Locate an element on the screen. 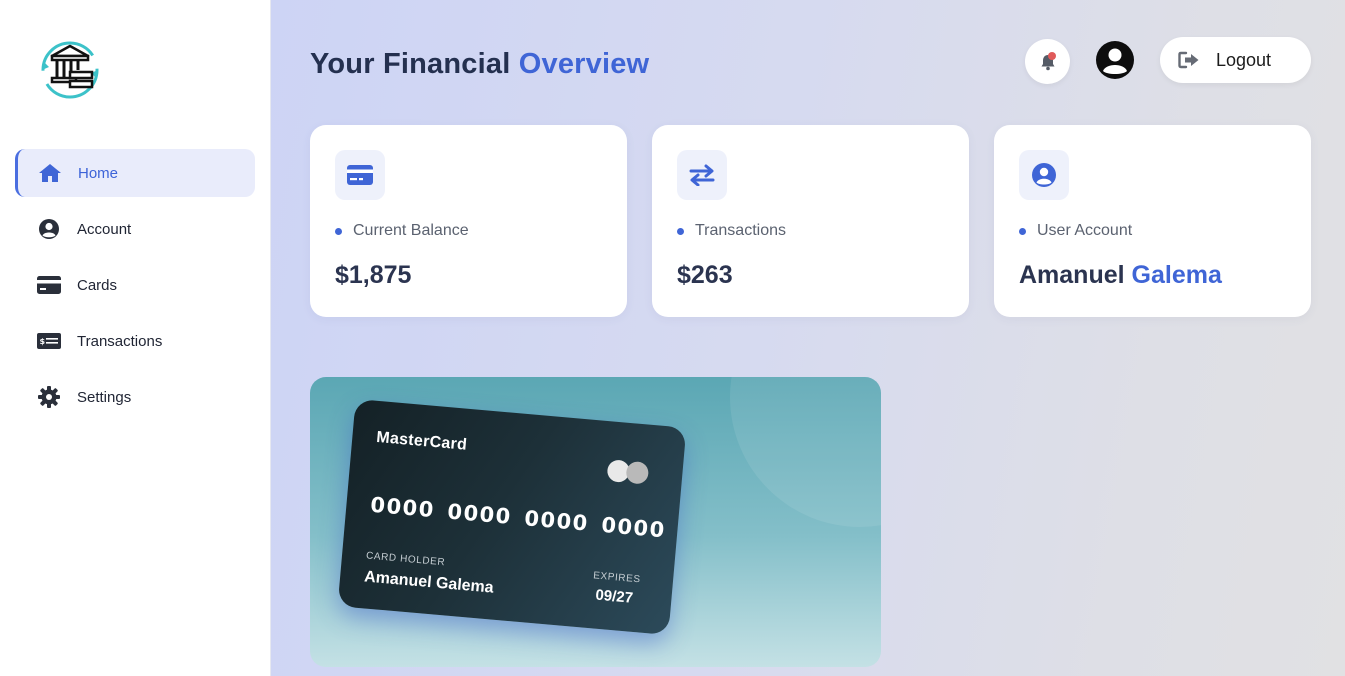 The width and height of the screenshot is (1345, 676). stat-label: User Account is located at coordinates (1075, 231).